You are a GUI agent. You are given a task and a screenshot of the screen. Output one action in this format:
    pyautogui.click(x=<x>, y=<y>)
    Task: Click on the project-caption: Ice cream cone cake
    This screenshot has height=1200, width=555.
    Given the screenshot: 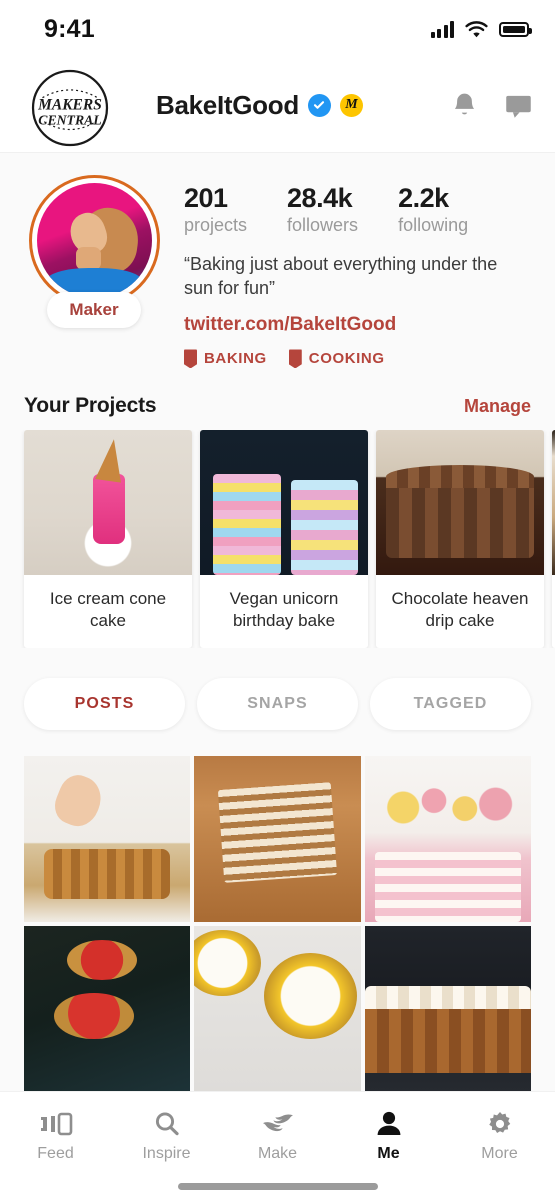 What is the action you would take?
    pyautogui.click(x=108, y=610)
    